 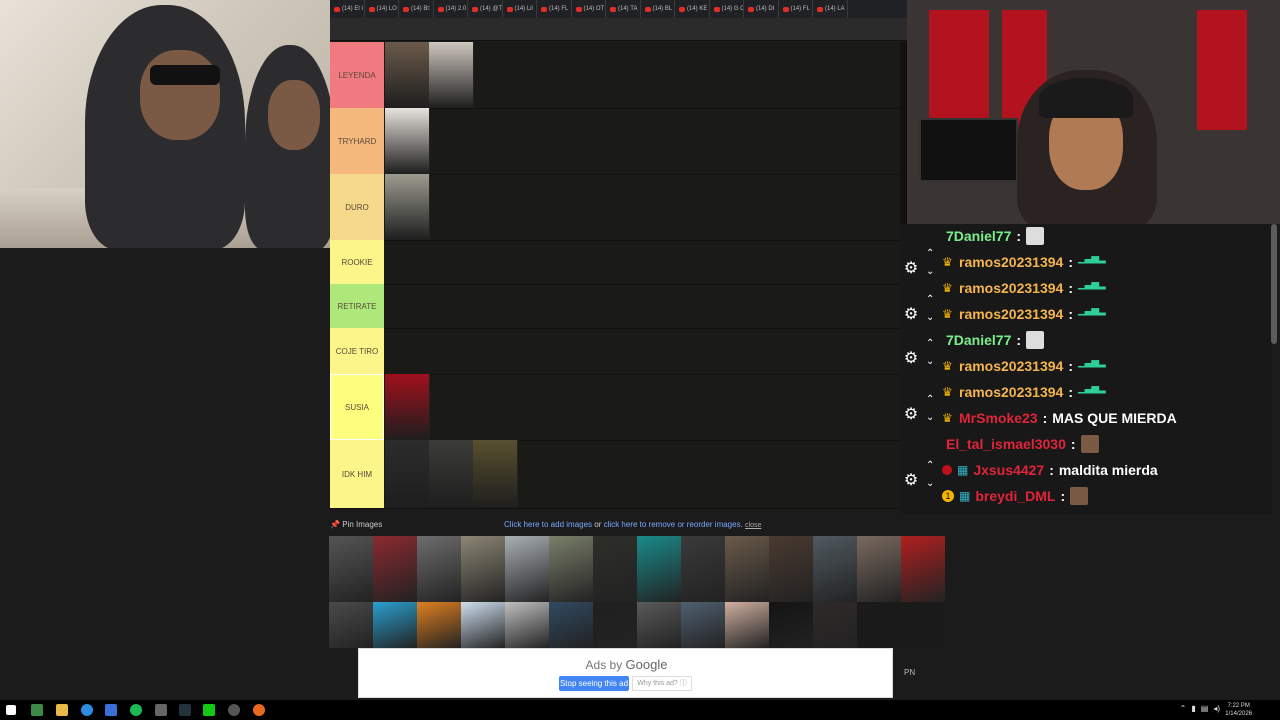 What do you see at coordinates (111, 710) in the screenshot?
I see `store-icon` at bounding box center [111, 710].